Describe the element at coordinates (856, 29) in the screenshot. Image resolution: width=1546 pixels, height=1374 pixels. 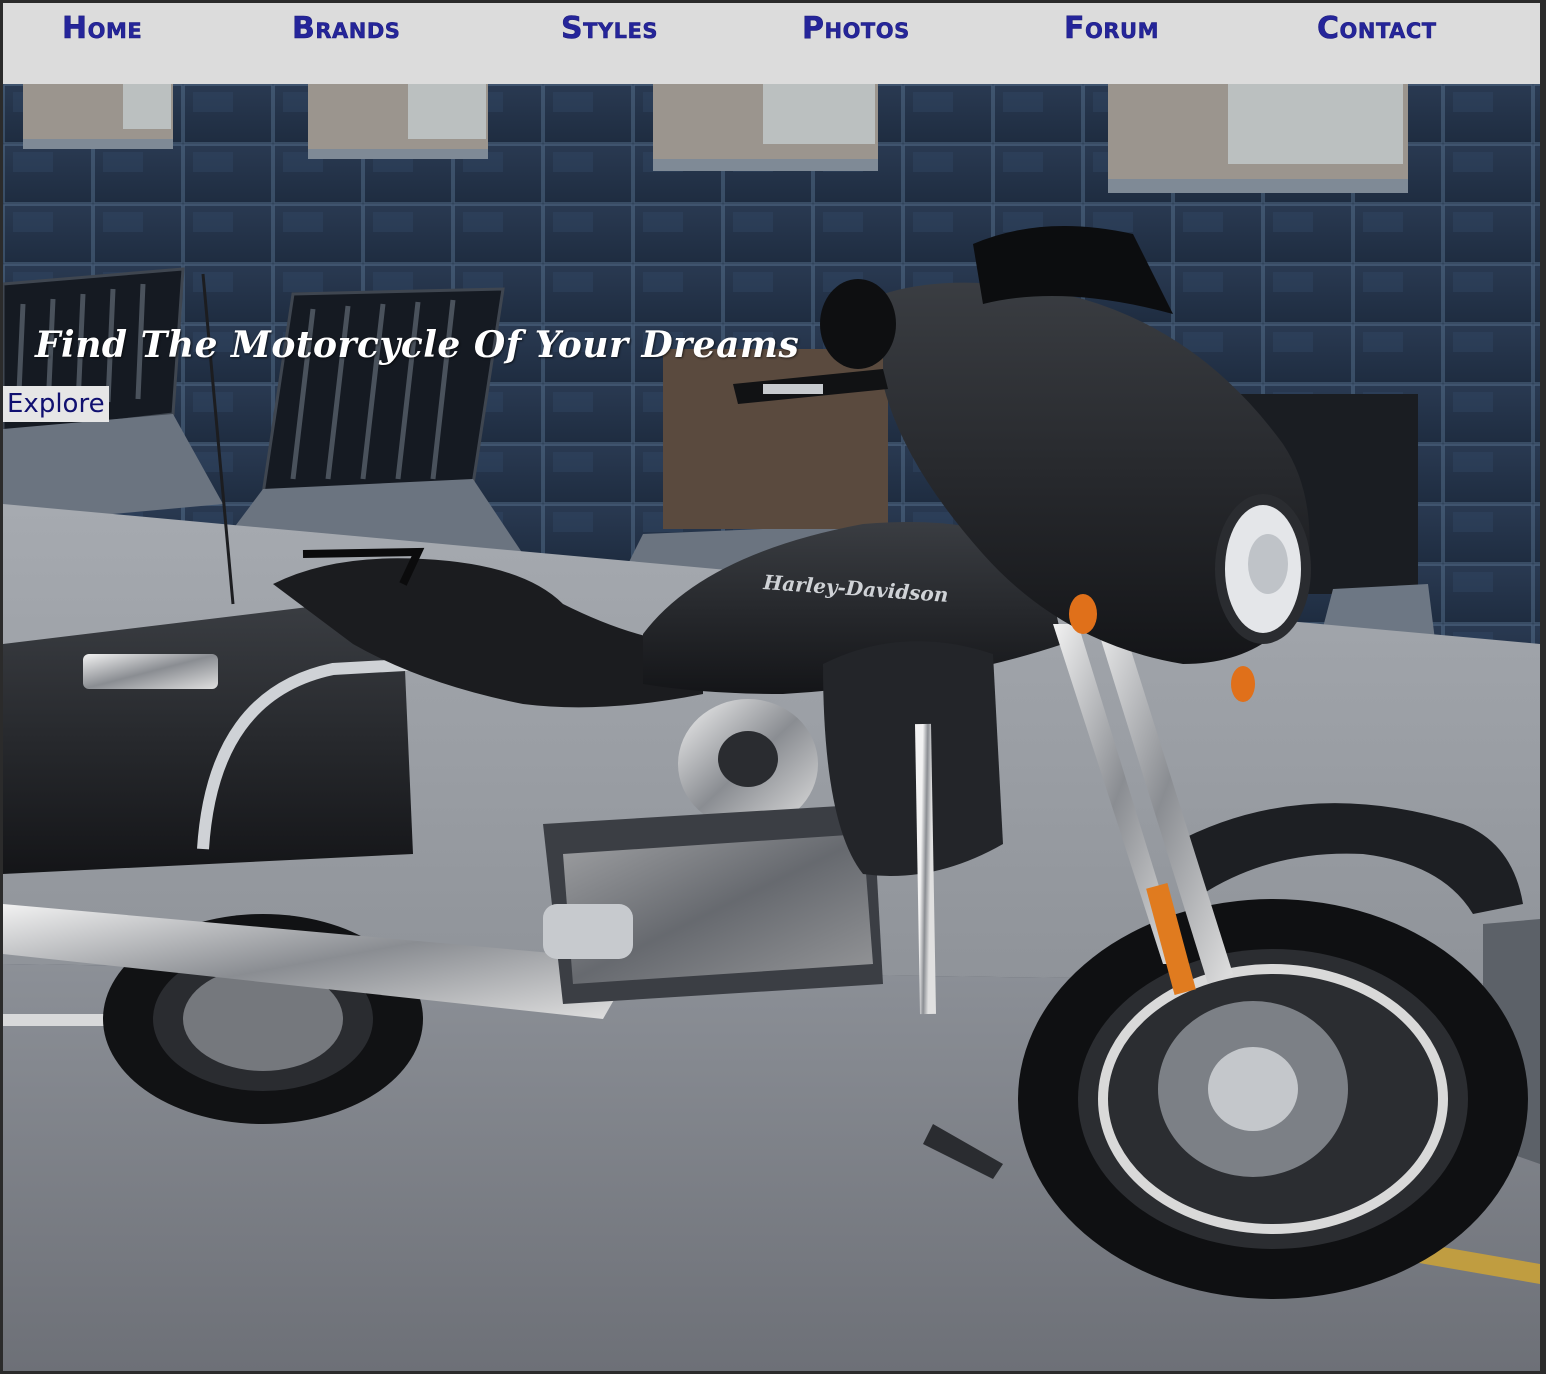
I see `nav-photos-link: Photos` at that location.